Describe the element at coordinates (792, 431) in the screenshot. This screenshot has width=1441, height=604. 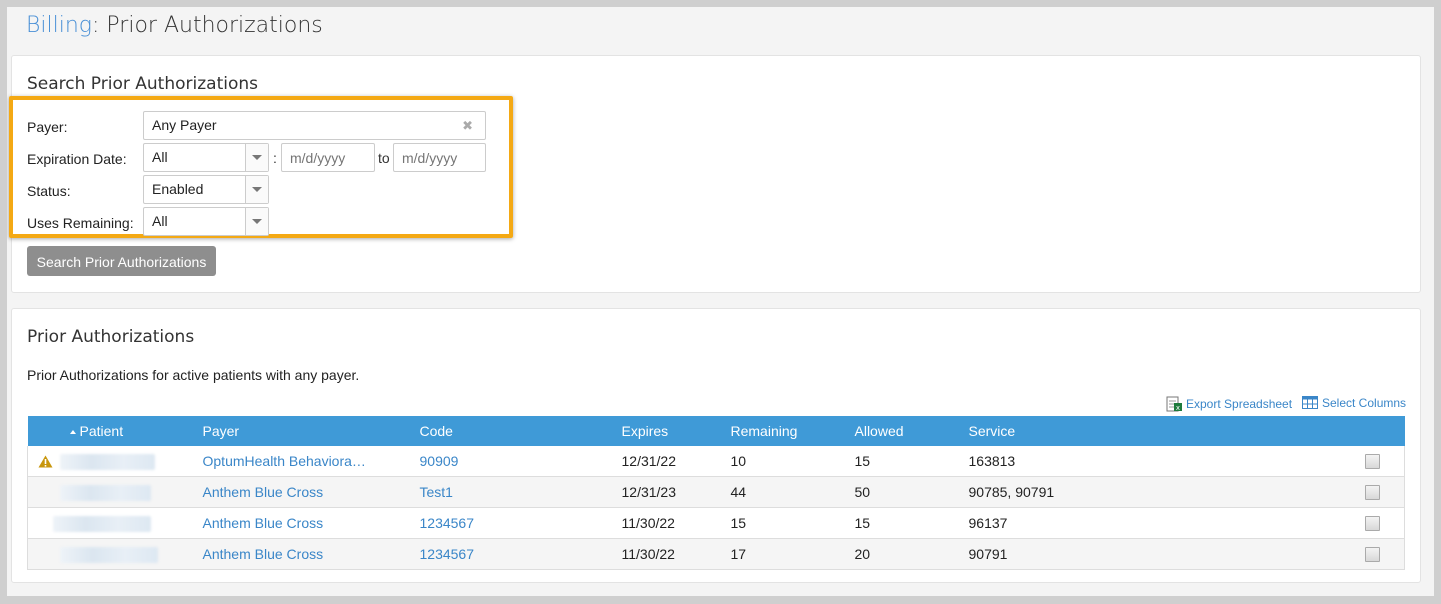
I see `column-header-remaining: Remaining` at that location.